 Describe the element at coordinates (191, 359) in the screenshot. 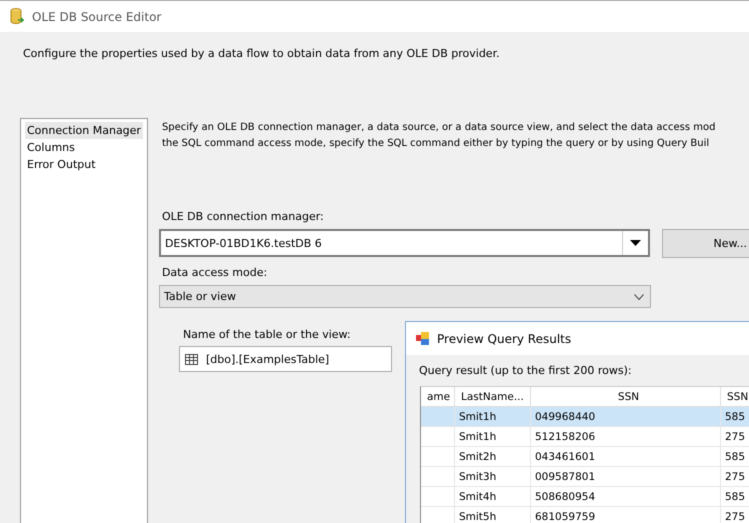

I see `table-icon` at that location.